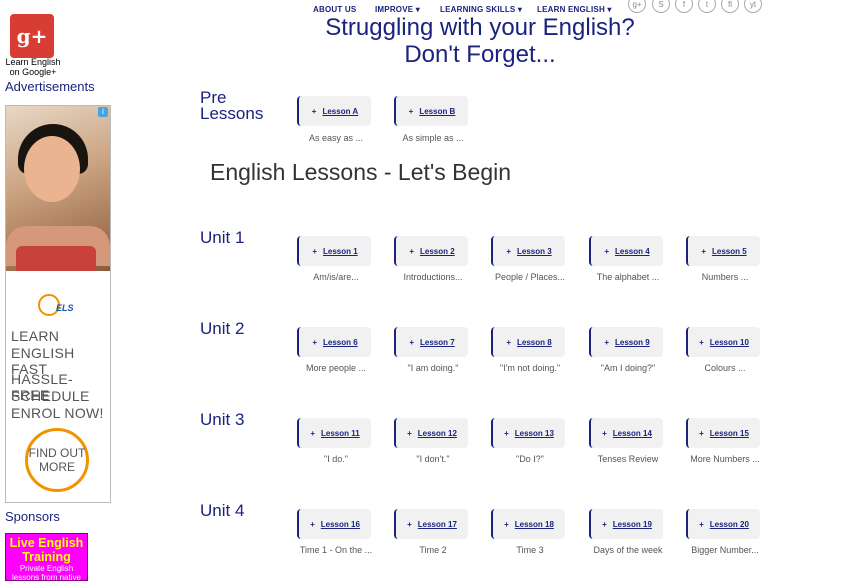  I want to click on lesson-13-label: Lesson 13, so click(534, 433).